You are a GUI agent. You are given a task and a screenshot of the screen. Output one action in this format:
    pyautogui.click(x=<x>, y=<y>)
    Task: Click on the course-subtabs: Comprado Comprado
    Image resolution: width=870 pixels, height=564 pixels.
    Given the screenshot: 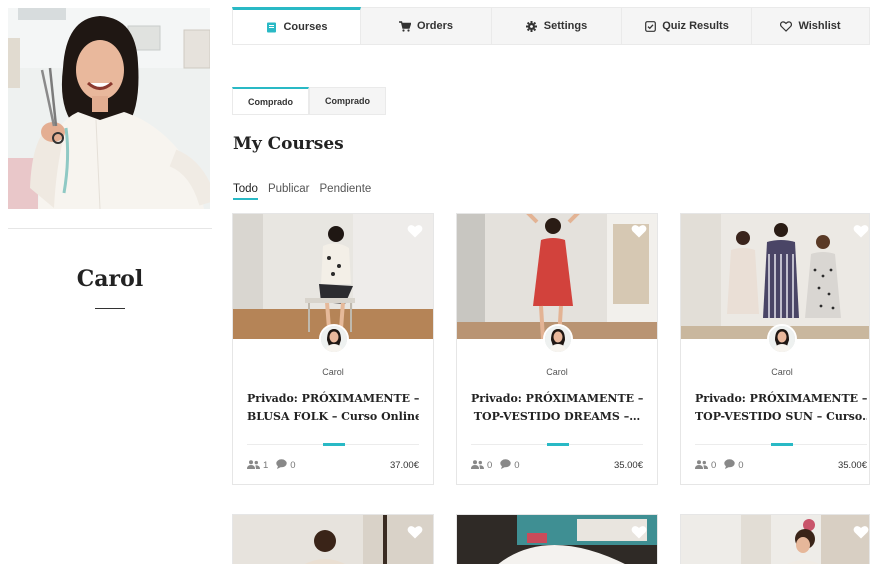 What is the action you would take?
    pyautogui.click(x=309, y=101)
    